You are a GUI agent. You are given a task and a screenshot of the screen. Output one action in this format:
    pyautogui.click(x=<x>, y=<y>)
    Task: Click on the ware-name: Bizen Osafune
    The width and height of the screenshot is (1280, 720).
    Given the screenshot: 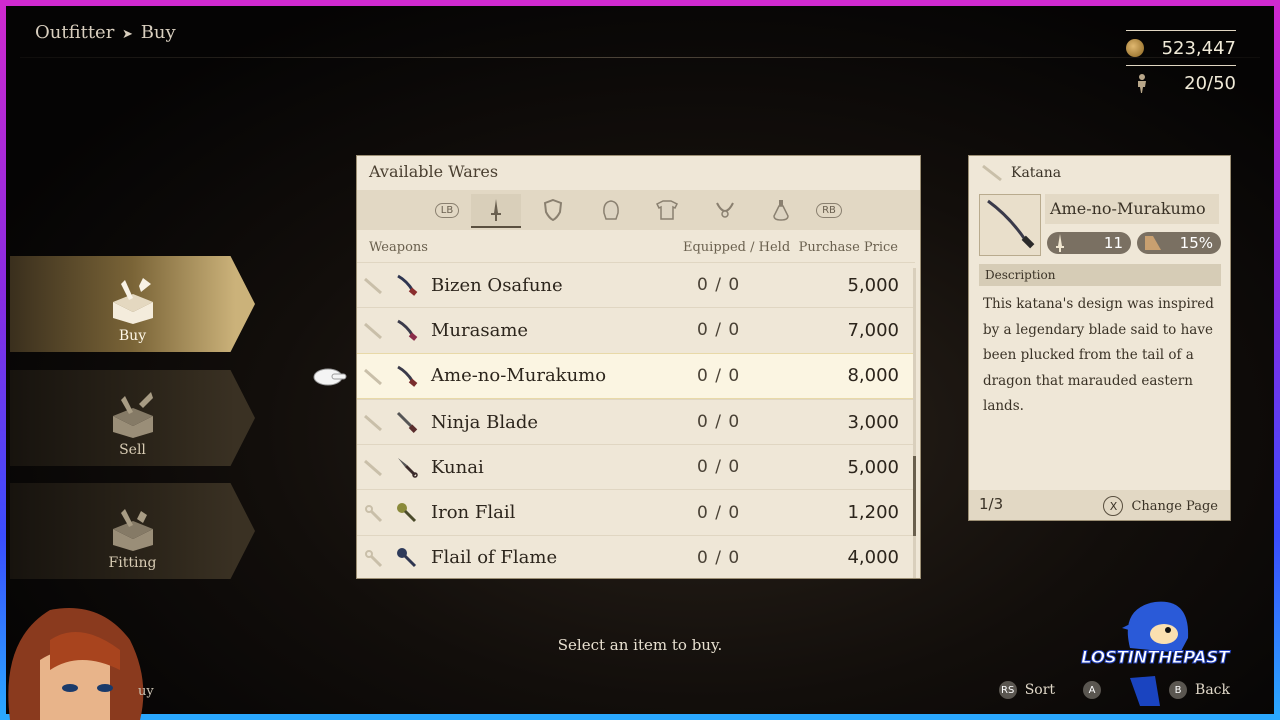 What is the action you would take?
    pyautogui.click(x=497, y=285)
    